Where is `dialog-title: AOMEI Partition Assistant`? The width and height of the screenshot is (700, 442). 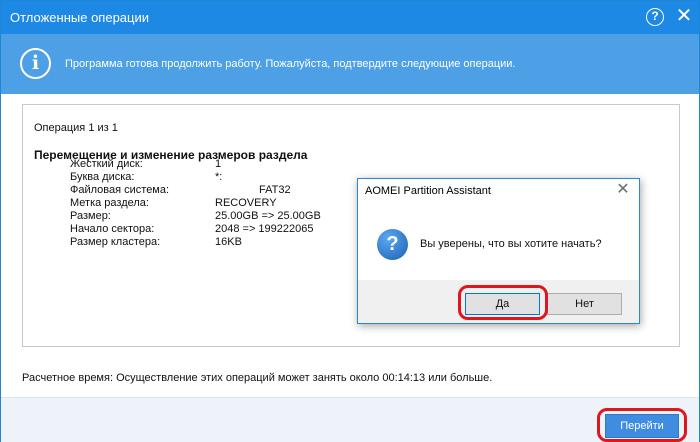
dialog-title: AOMEI Partition Assistant is located at coordinates (428, 191).